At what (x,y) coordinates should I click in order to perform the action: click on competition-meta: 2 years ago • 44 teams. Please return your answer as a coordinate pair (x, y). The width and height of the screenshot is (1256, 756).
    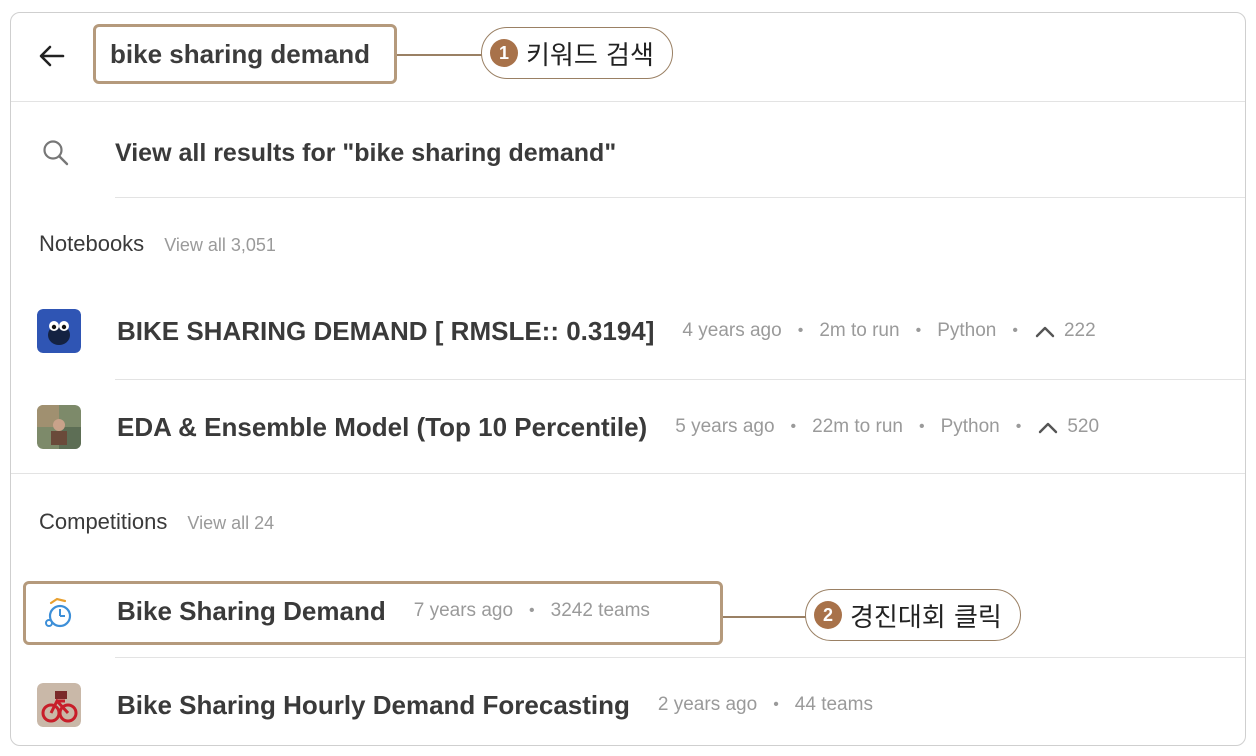
    Looking at the image, I should click on (765, 705).